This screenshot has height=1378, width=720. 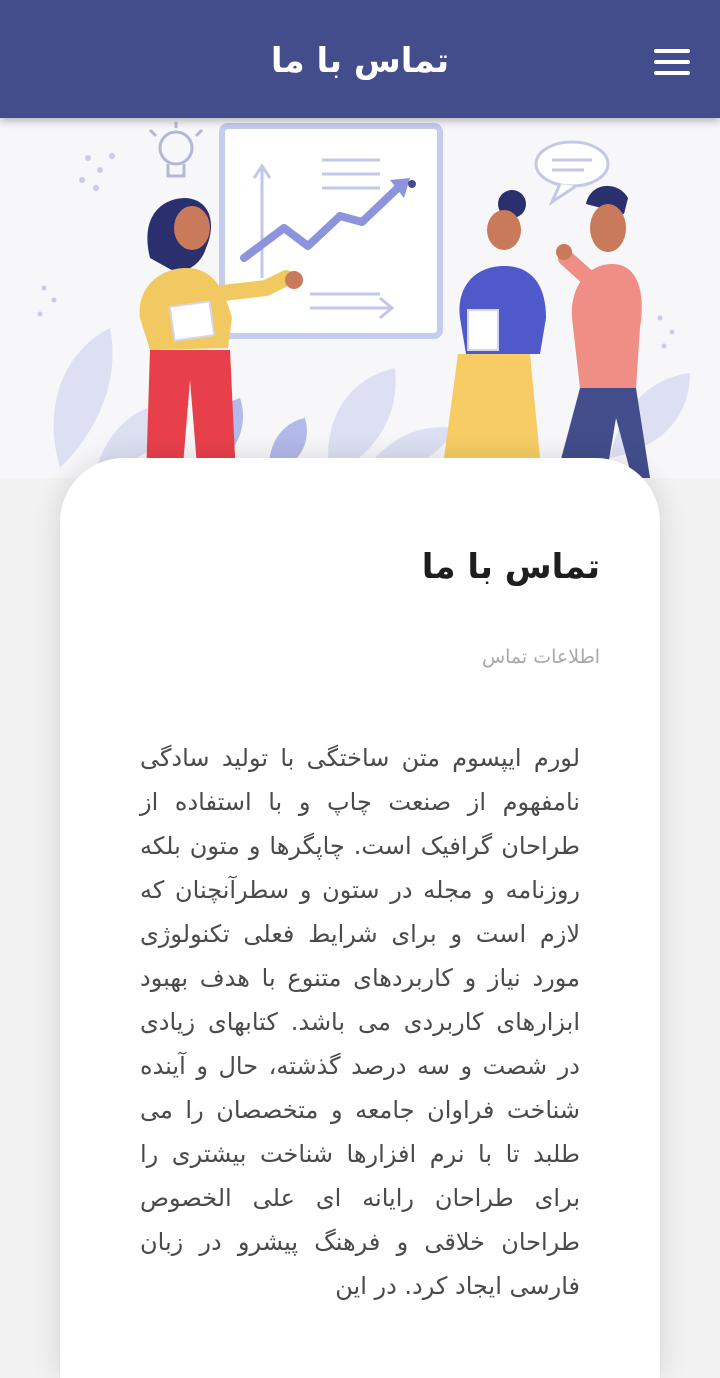 What do you see at coordinates (672, 51) in the screenshot?
I see `menu-line-top` at bounding box center [672, 51].